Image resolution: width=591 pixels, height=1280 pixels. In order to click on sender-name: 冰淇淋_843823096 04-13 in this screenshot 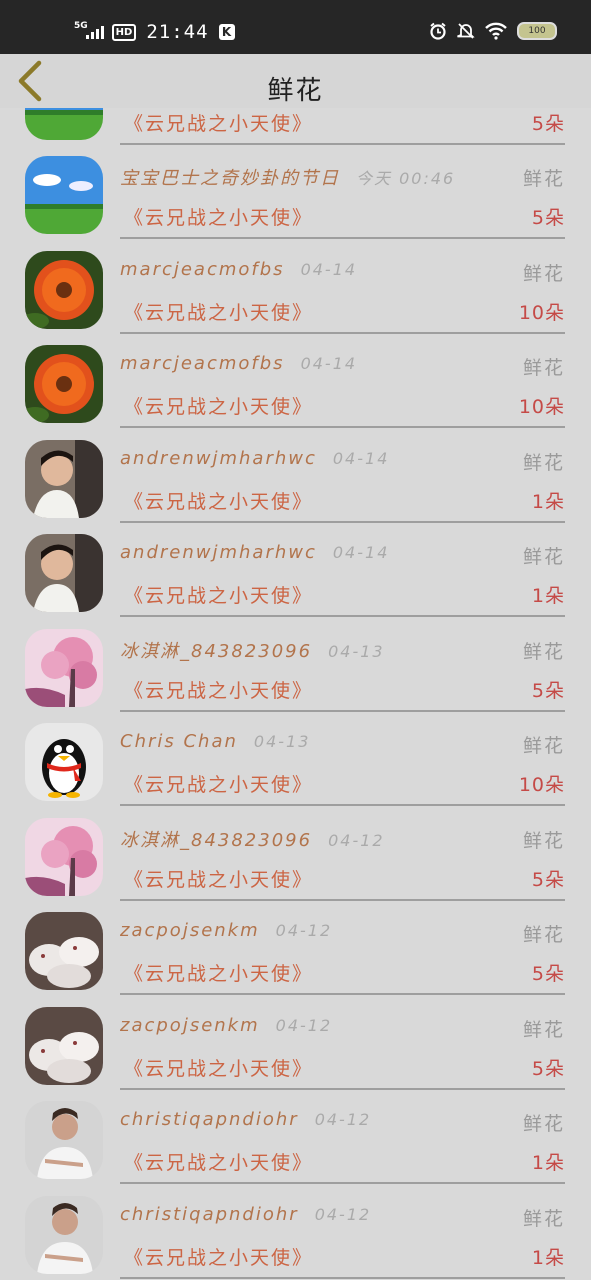, I will do `click(252, 651)`.